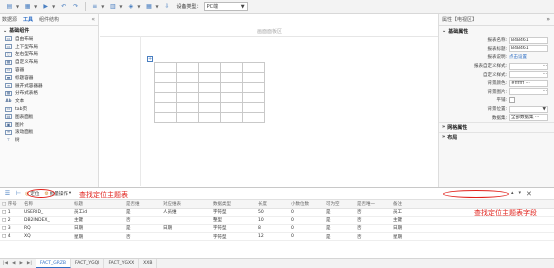 This screenshot has height=268, width=554. Describe the element at coordinates (512, 194) in the screenshot. I see `search-prev-icon: ▴` at that location.